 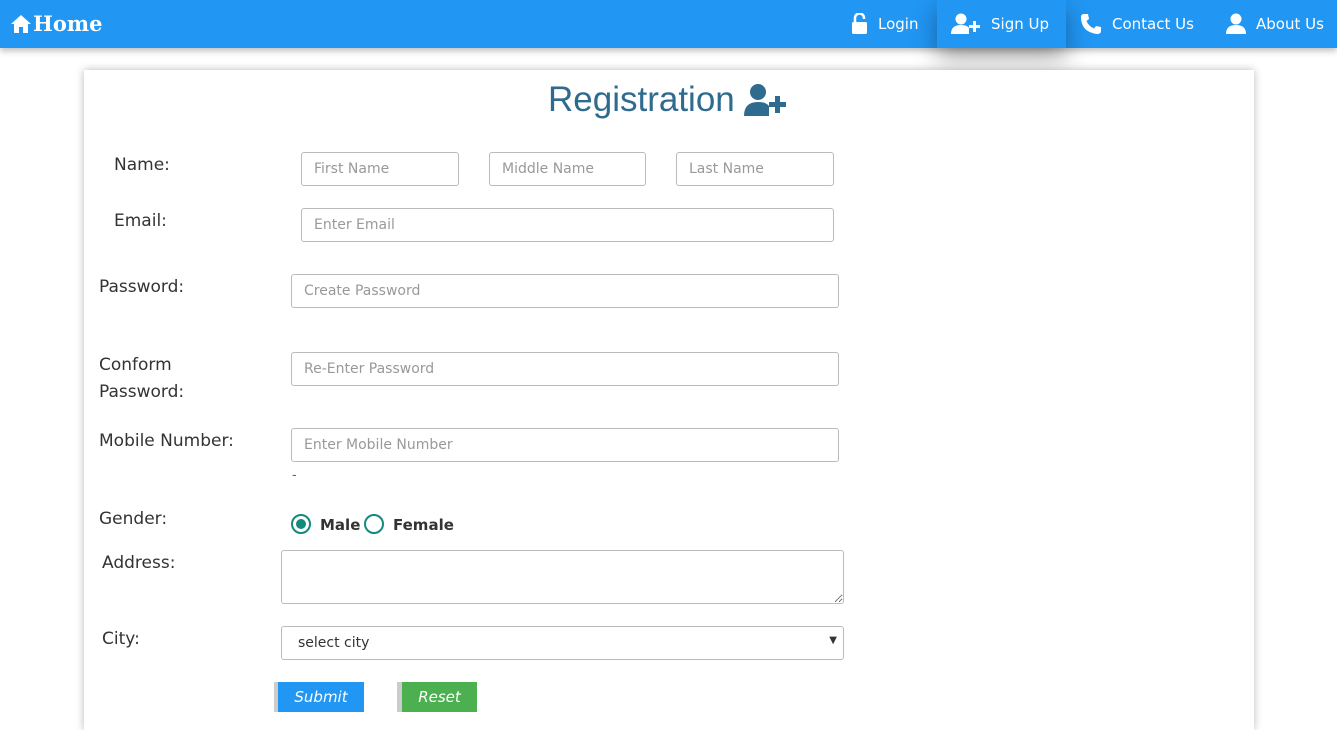 I want to click on middle-name-input, so click(x=567, y=169).